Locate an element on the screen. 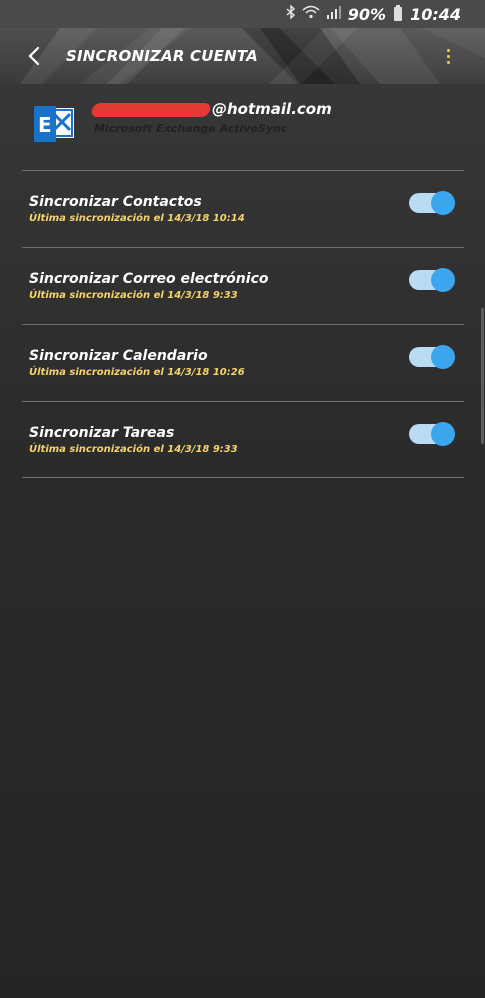 This screenshot has width=485, height=998. page-title: SINCRONIZAR CUENTA is located at coordinates (162, 56).